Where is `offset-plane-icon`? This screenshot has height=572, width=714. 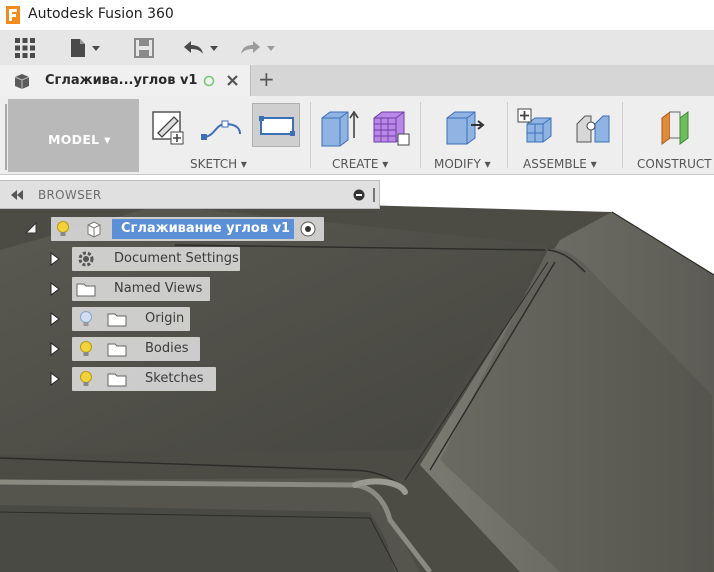
offset-plane-icon is located at coordinates (680, 128).